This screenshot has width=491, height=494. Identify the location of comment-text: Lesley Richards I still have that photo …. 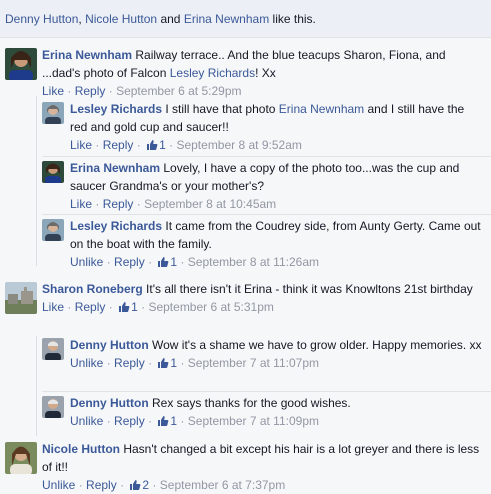
(276, 118).